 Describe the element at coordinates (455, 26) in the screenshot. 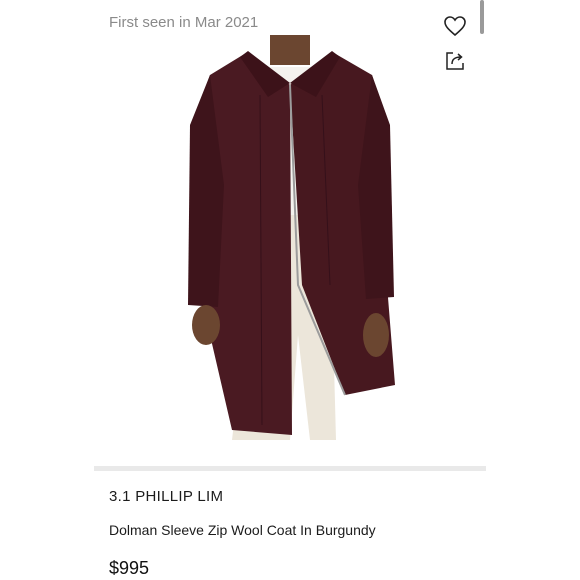

I see `heart-icon` at that location.